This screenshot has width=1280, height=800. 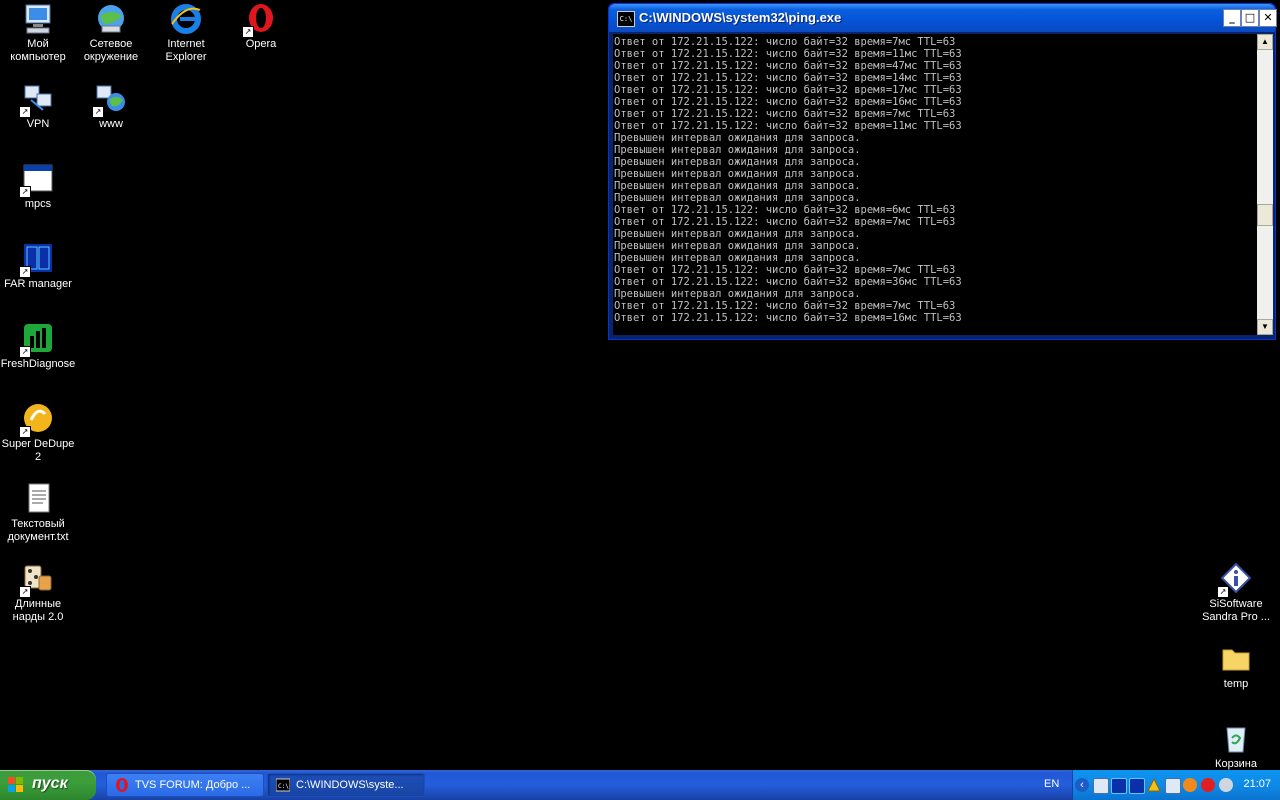 What do you see at coordinates (38, 284) in the screenshot?
I see `desktop-icon-label: FAR manager` at bounding box center [38, 284].